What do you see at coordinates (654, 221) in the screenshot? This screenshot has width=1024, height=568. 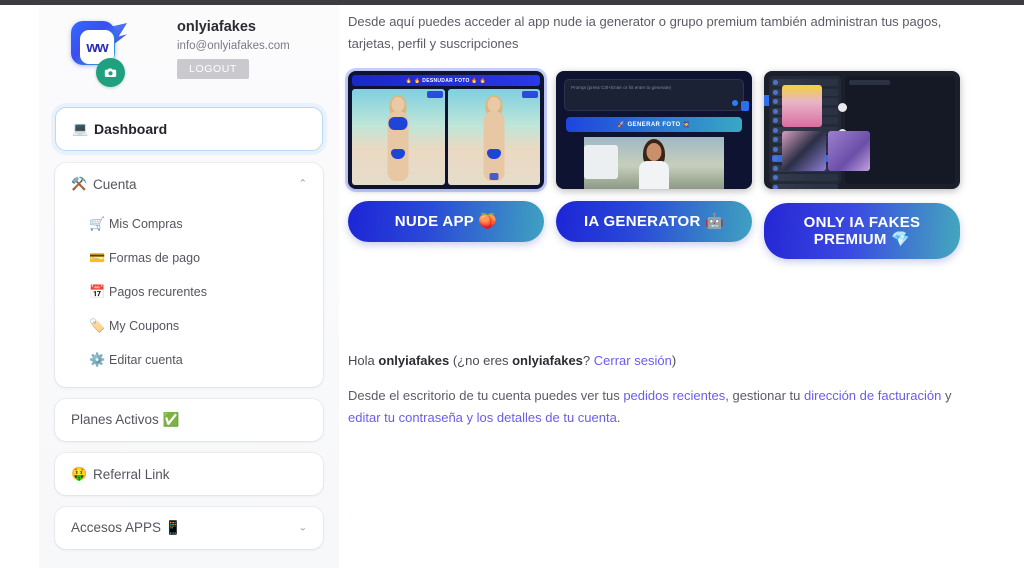 I see `ia-generator-button: IA GENERATOR 🤖` at bounding box center [654, 221].